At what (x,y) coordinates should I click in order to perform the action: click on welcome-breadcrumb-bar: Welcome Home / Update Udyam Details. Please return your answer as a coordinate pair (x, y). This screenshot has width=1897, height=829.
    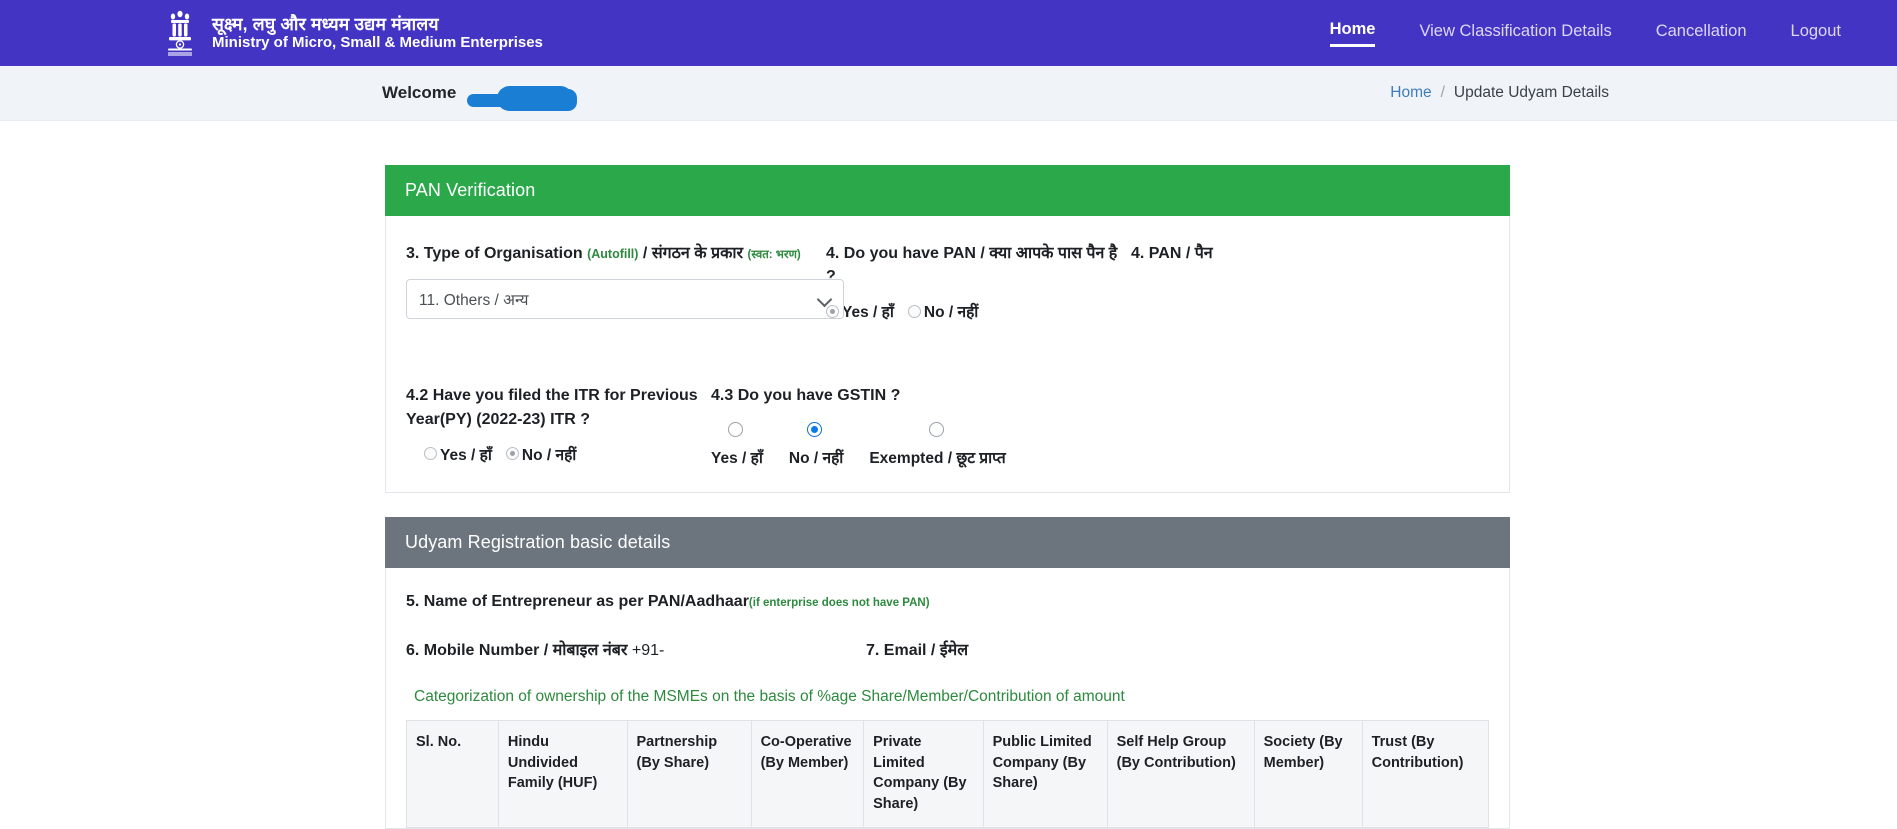
    Looking at the image, I should click on (948, 93).